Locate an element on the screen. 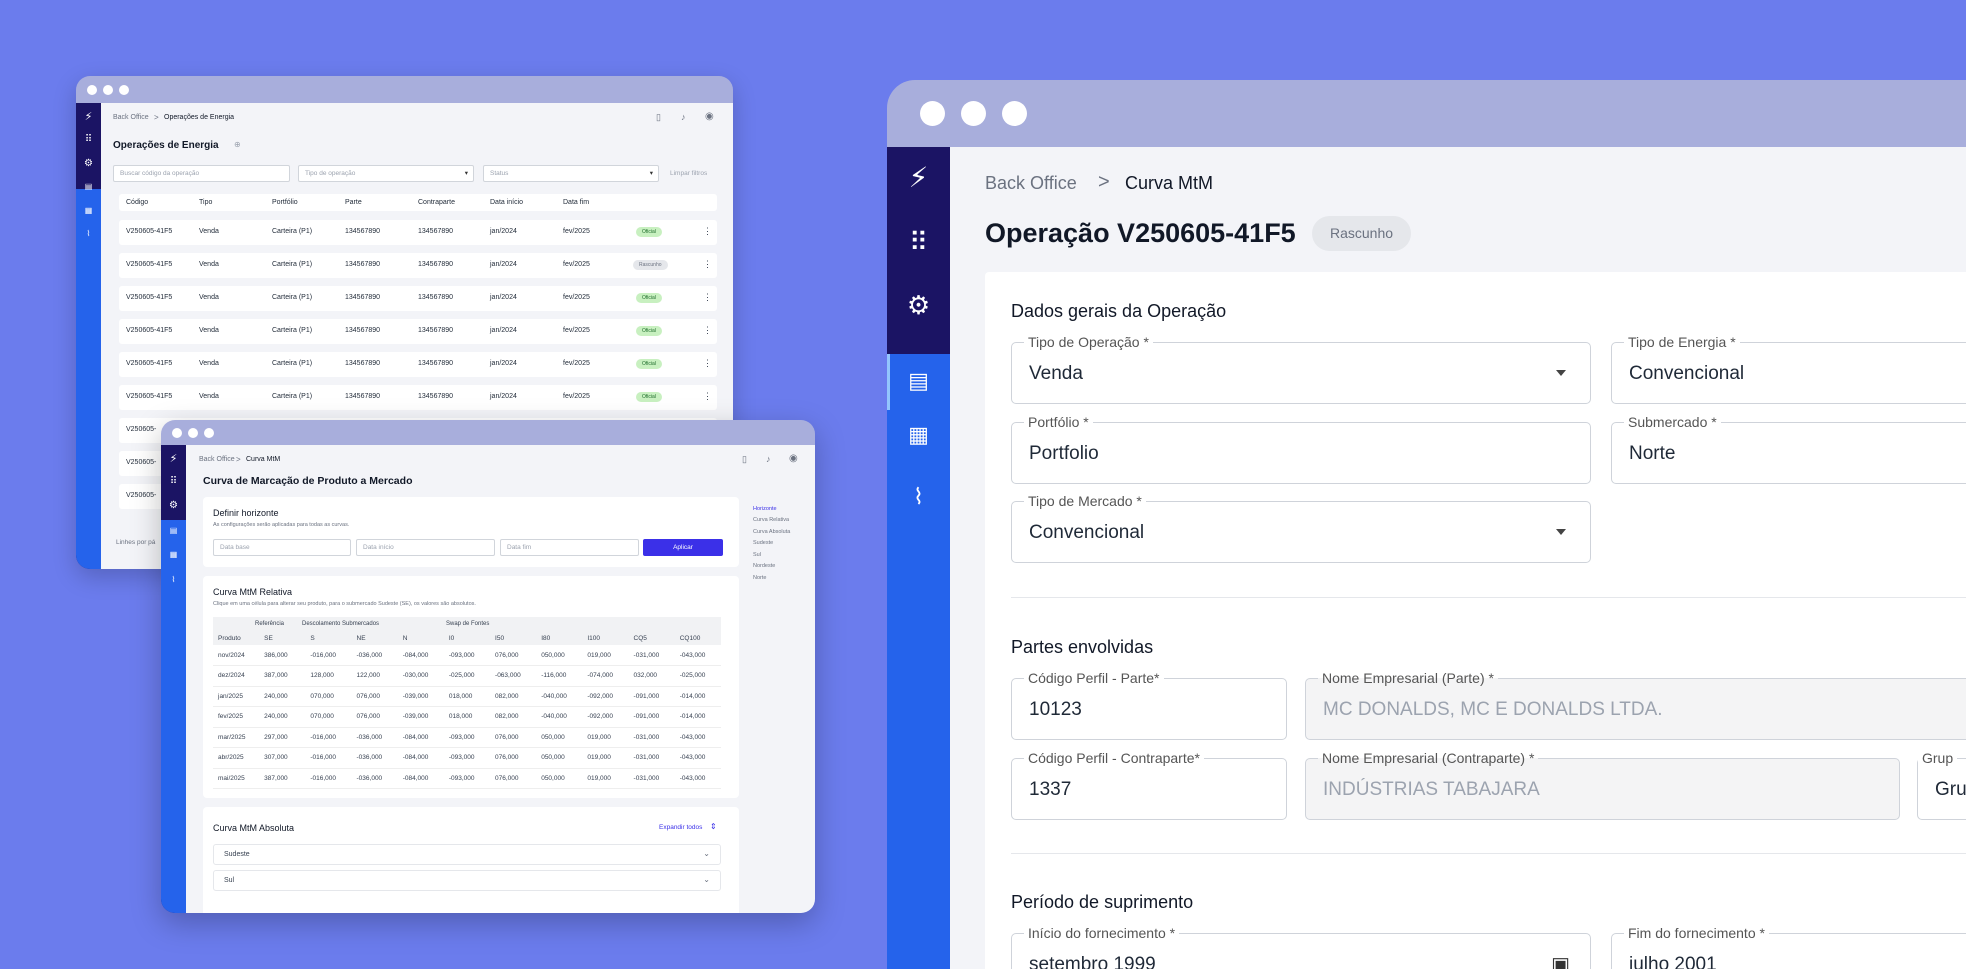 The height and width of the screenshot is (969, 1966). type-select: Tipo de operação ▾ is located at coordinates (386, 173).